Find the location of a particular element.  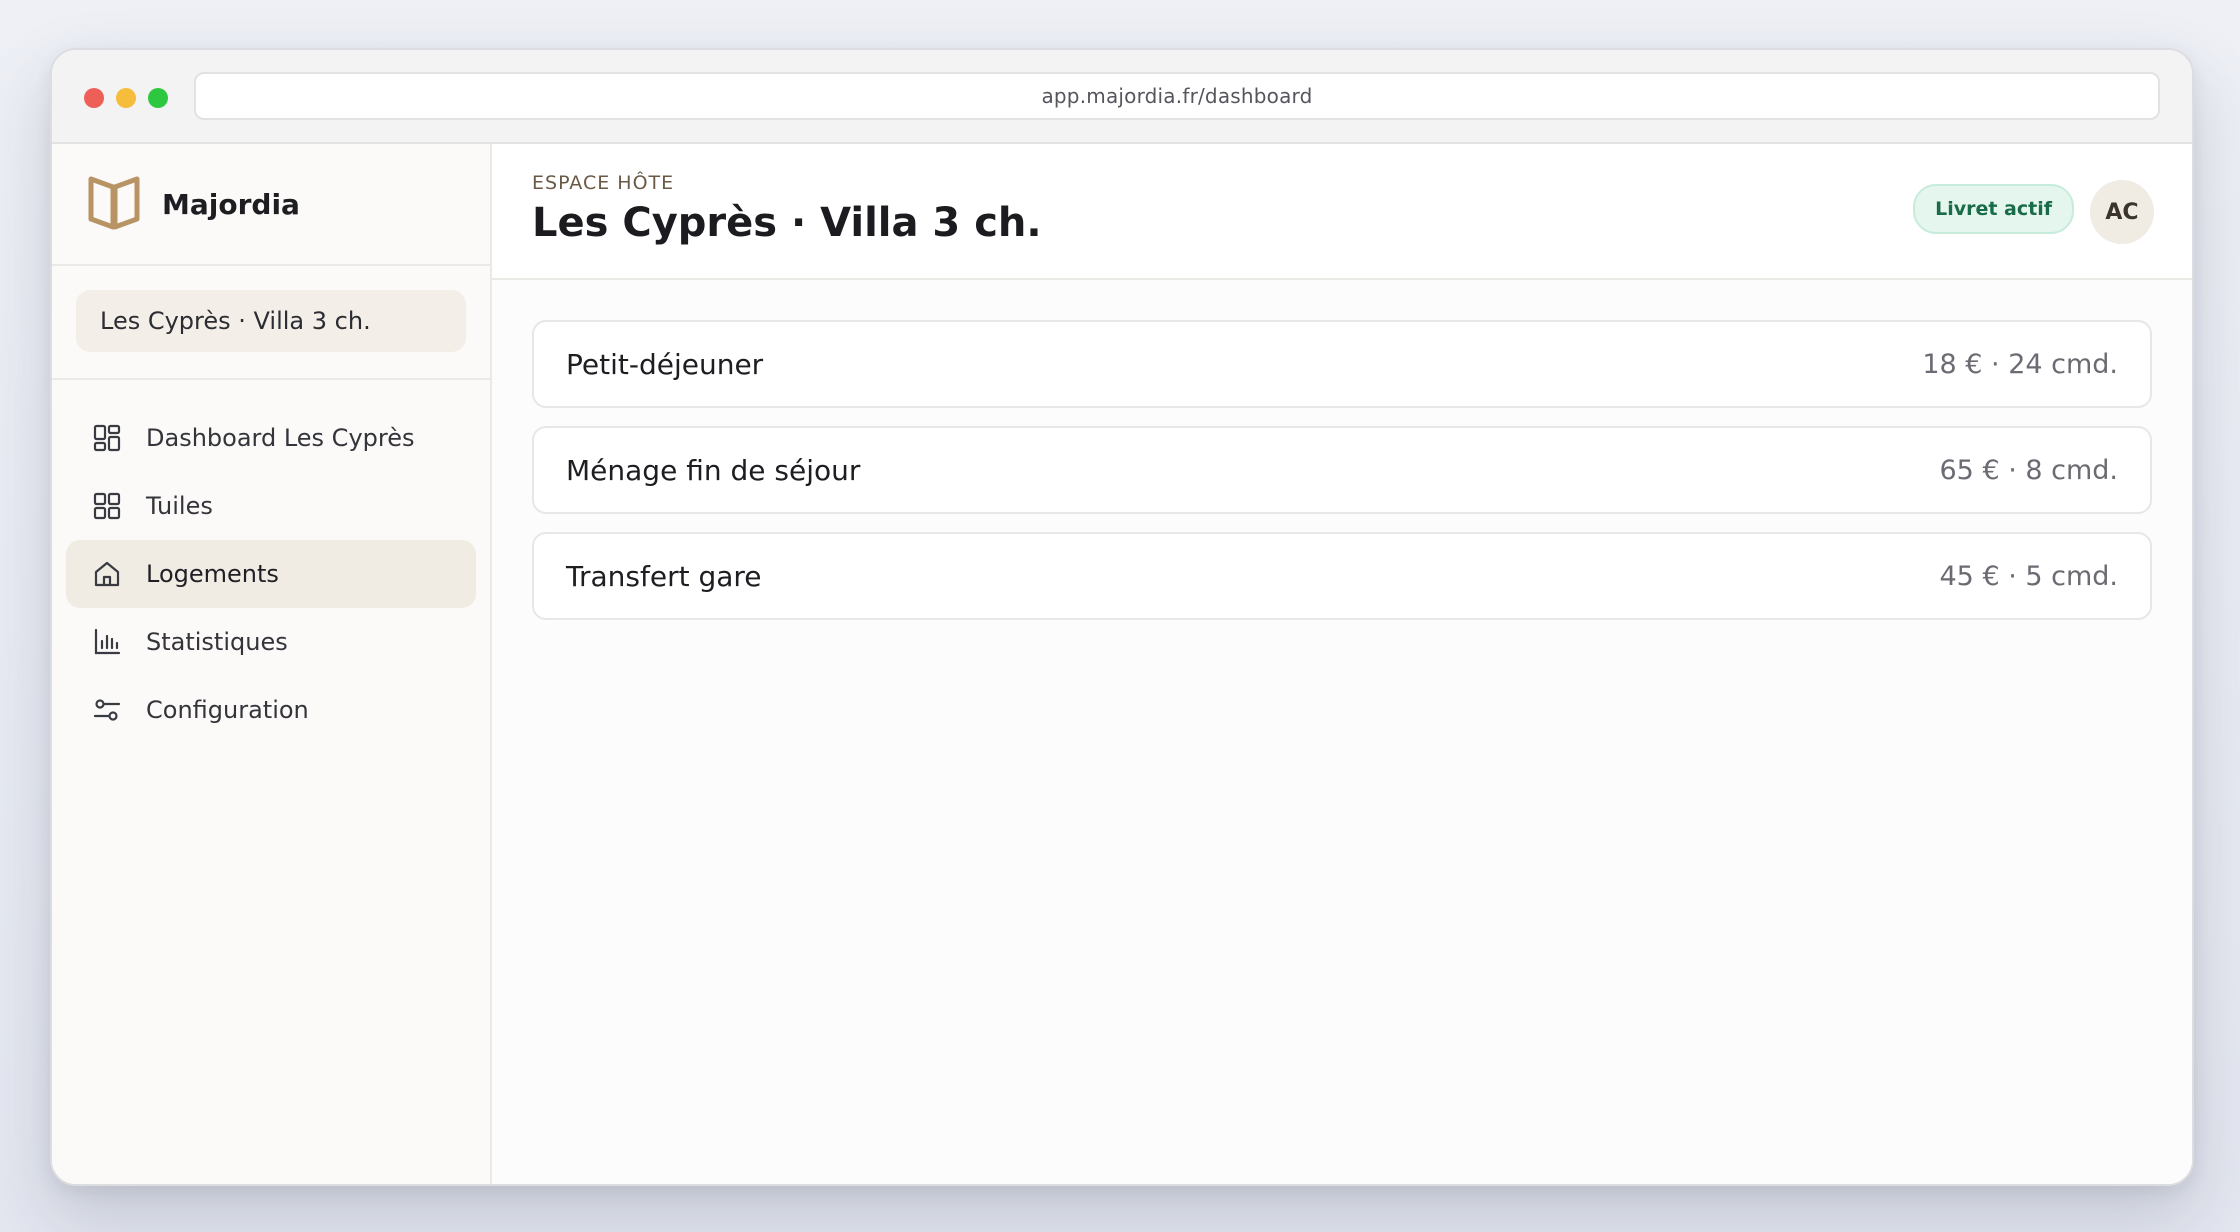

bar-chart-icon is located at coordinates (107, 642).